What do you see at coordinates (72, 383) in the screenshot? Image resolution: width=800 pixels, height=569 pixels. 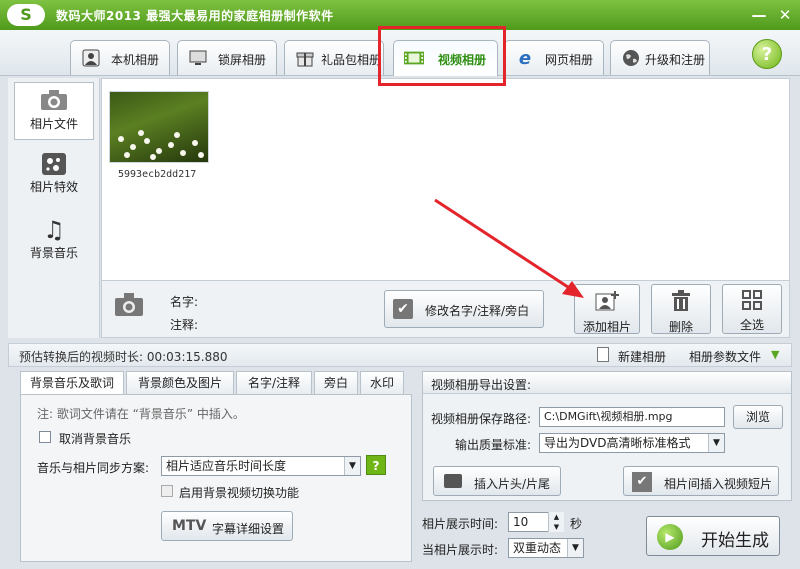 I see `subtab-bg-music-lyrics: 背景音乐及歌词` at bounding box center [72, 383].